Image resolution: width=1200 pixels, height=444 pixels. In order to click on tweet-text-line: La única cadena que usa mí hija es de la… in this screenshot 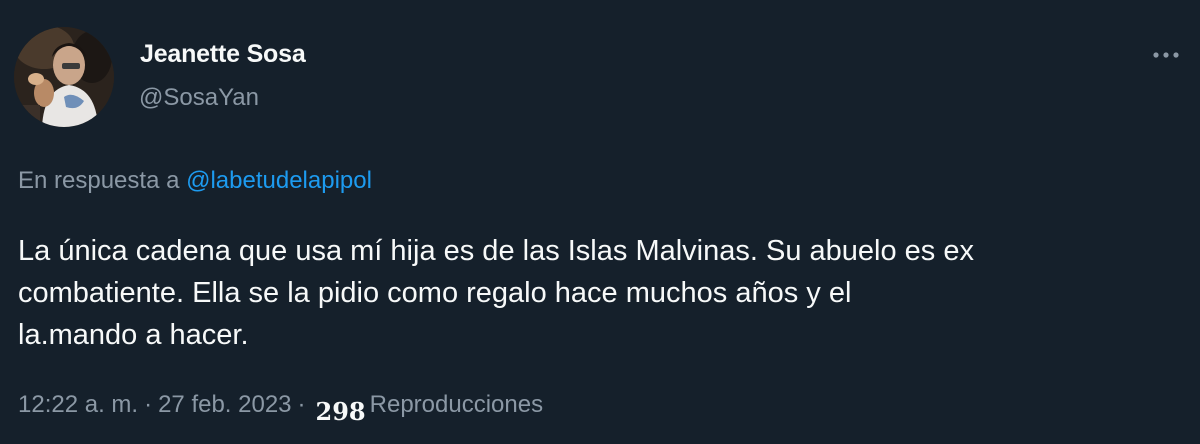, I will do `click(496, 251)`.